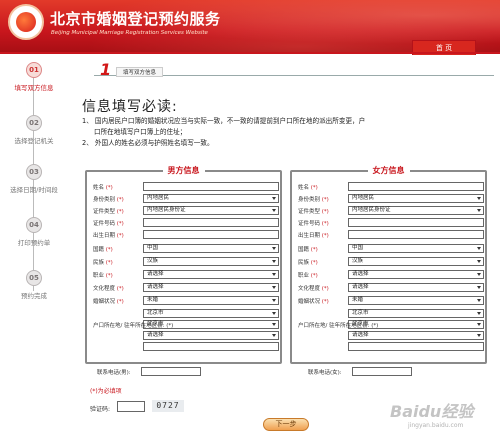 The height and width of the screenshot is (441, 500). I want to click on step-number: 03, so click(34, 172).